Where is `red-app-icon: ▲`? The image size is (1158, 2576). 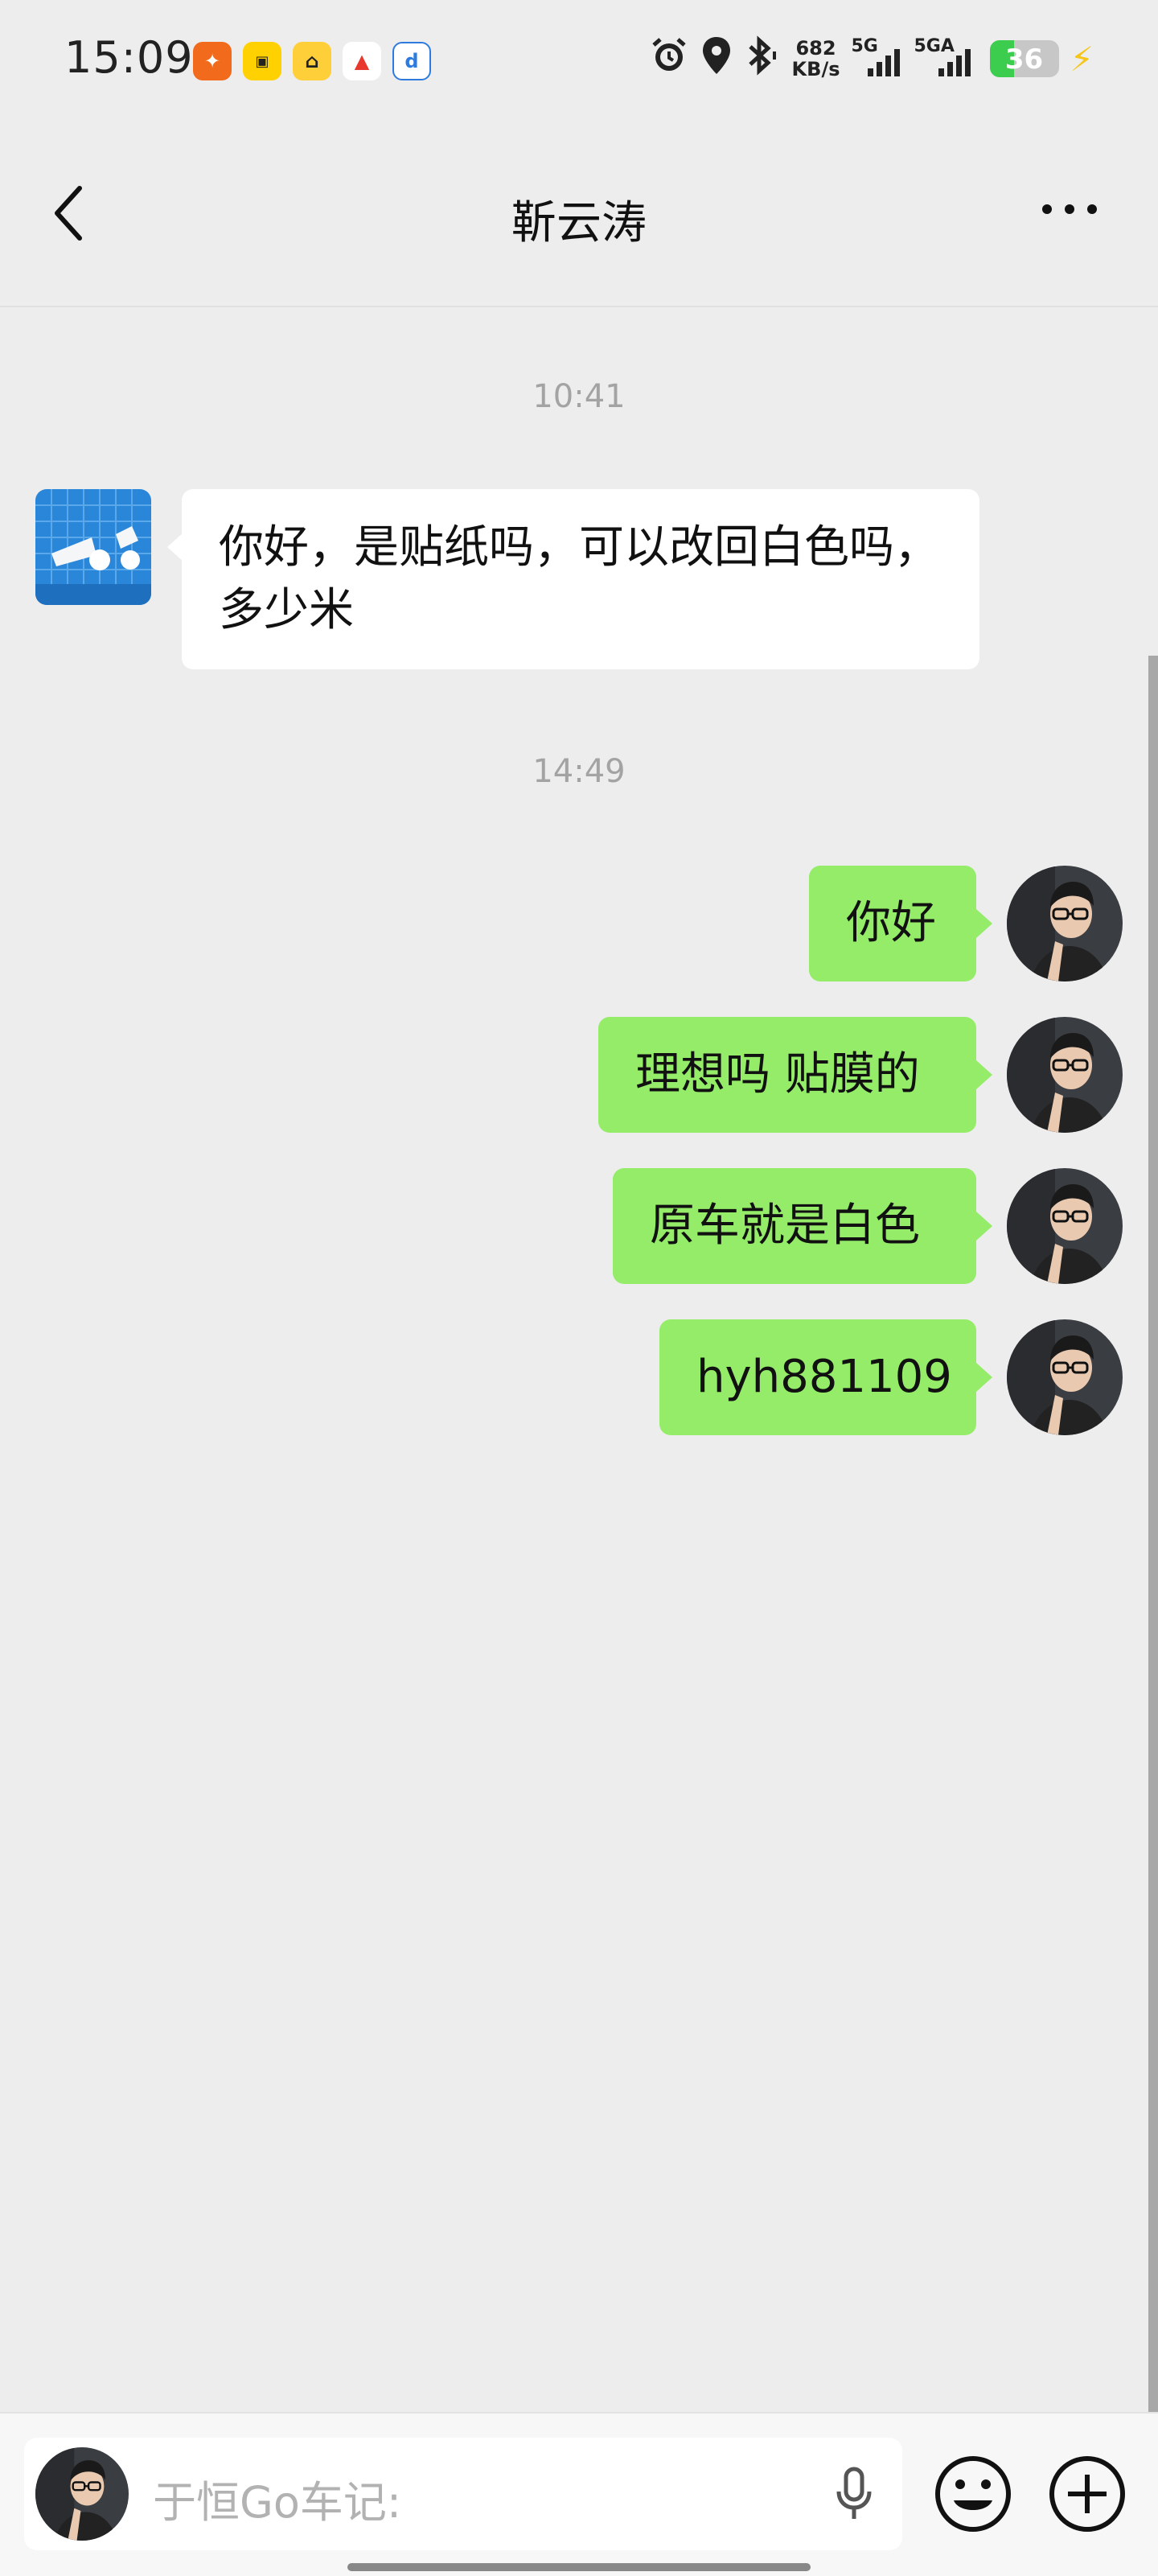 red-app-icon: ▲ is located at coordinates (362, 61).